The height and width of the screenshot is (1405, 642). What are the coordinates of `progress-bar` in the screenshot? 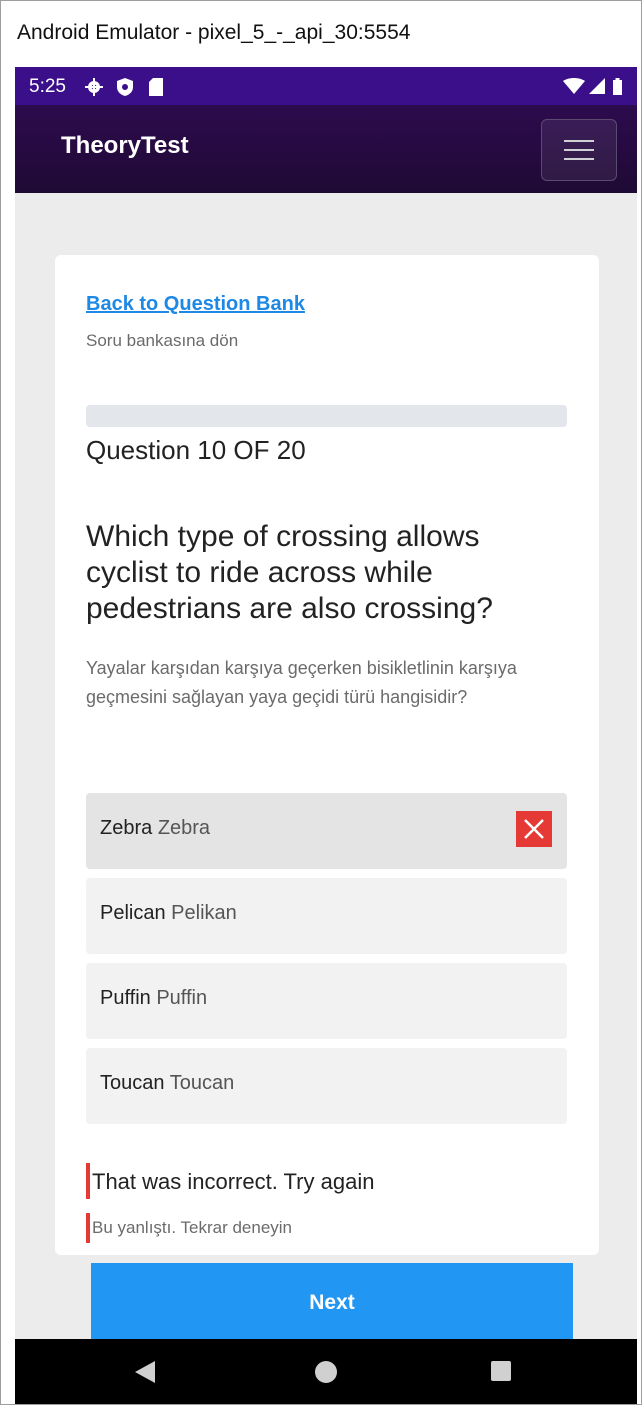 It's located at (326, 416).